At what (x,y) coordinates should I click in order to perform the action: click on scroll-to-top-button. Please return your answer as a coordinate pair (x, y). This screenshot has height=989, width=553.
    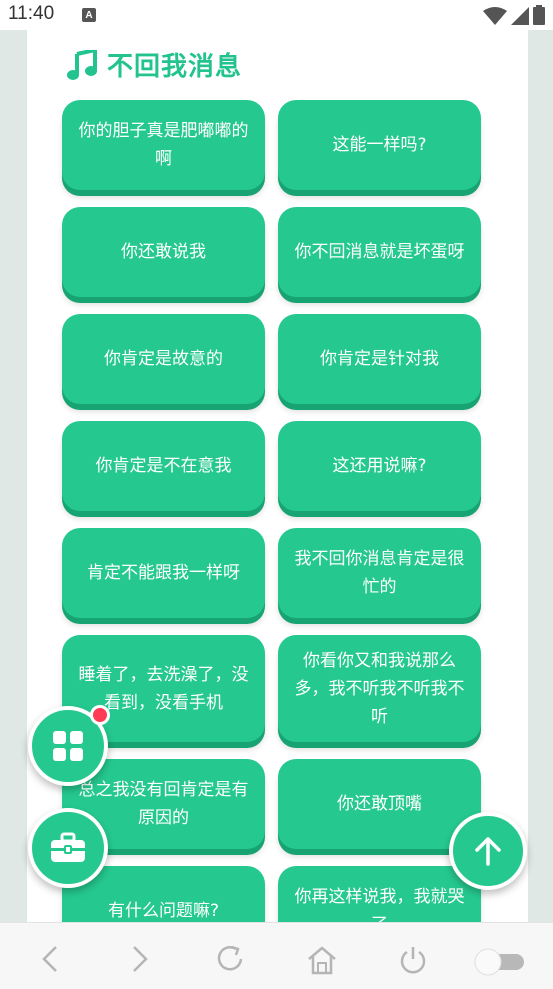
    Looking at the image, I should click on (488, 851).